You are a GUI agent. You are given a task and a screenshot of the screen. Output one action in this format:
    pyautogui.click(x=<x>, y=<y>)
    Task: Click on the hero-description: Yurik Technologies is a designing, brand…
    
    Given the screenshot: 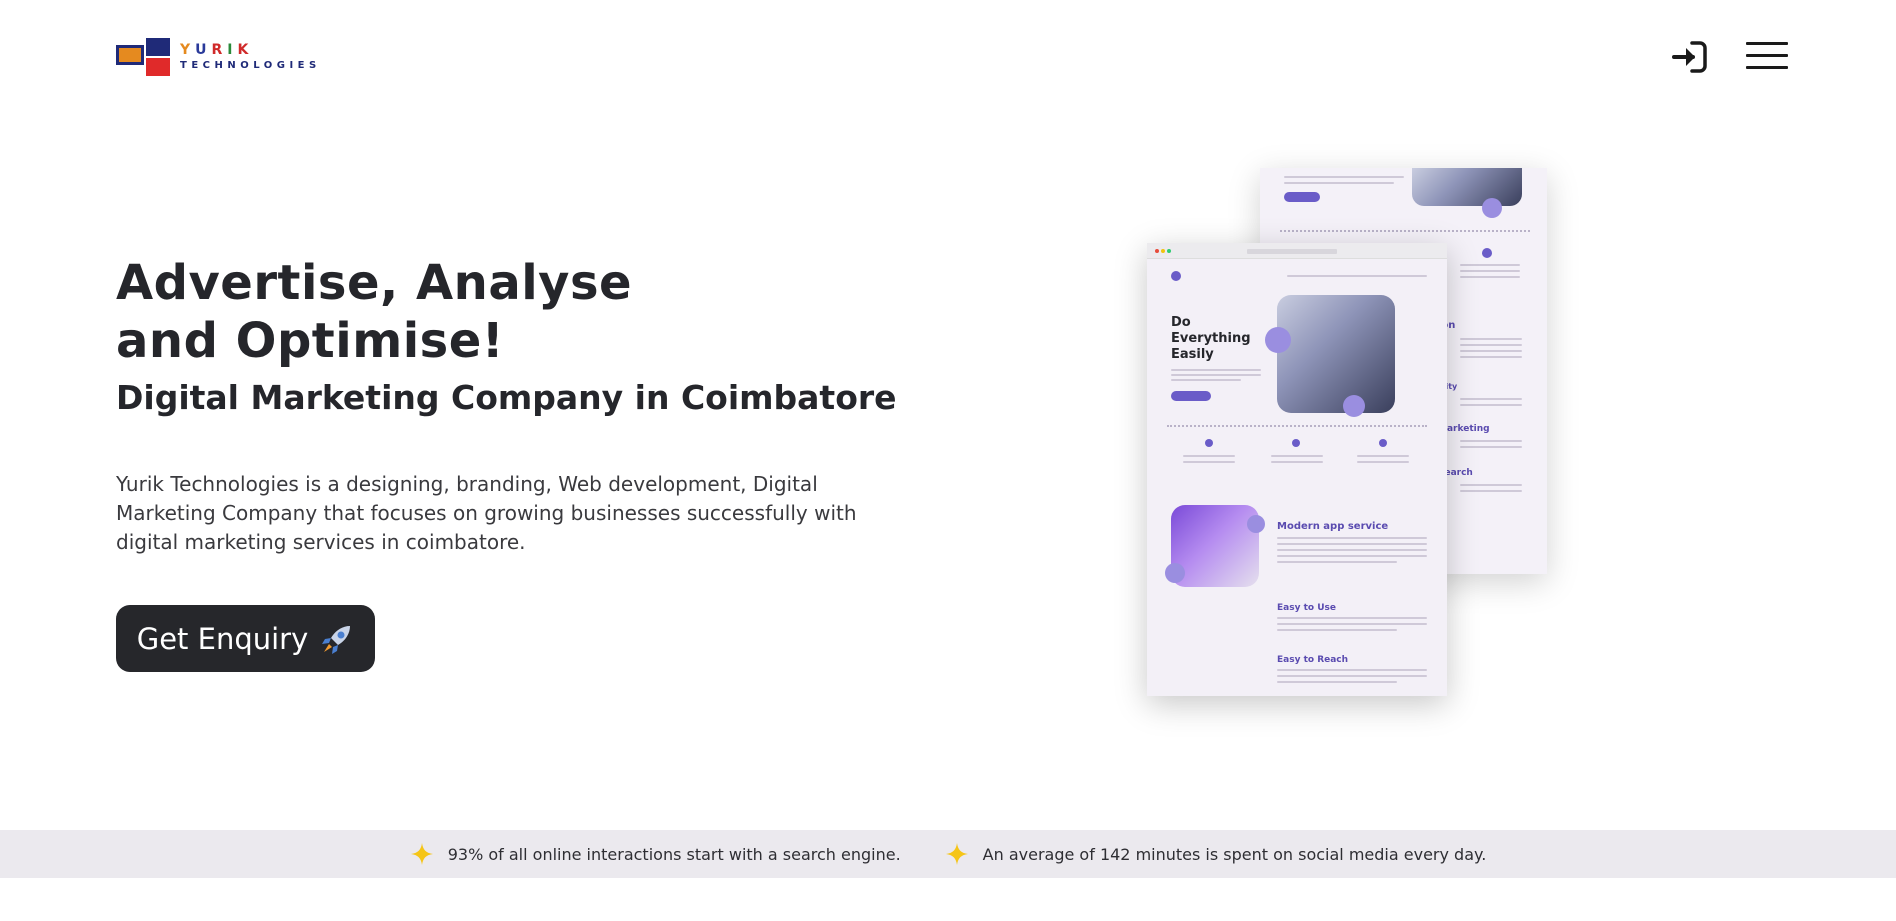 What is the action you would take?
    pyautogui.click(x=486, y=513)
    